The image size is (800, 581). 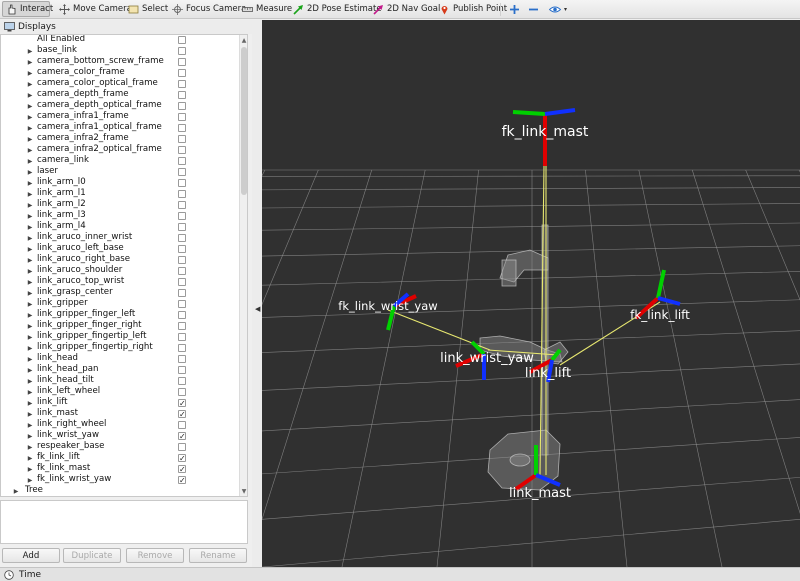 What do you see at coordinates (155, 555) in the screenshot?
I see `remove-button: Remove` at bounding box center [155, 555].